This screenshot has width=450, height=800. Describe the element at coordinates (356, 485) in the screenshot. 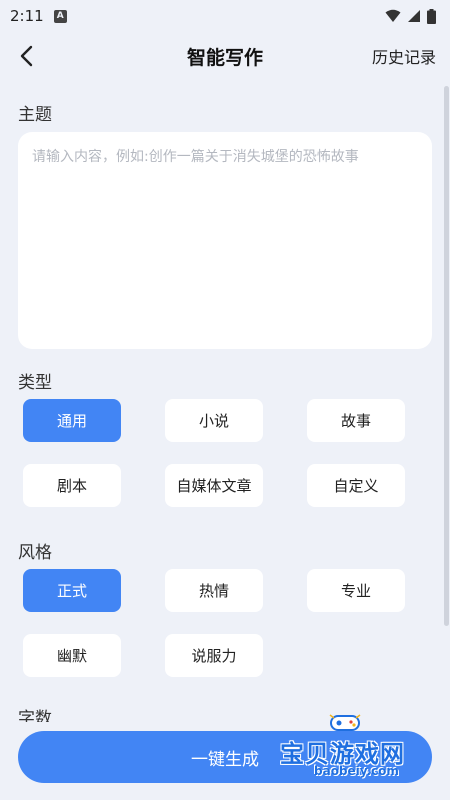

I see `type-option-custom: 自定义` at that location.